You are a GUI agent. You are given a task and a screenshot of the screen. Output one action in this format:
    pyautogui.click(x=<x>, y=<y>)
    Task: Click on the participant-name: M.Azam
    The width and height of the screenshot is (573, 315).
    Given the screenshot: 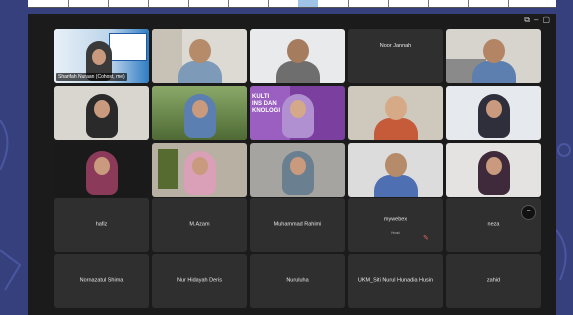 What is the action you would take?
    pyautogui.click(x=199, y=224)
    